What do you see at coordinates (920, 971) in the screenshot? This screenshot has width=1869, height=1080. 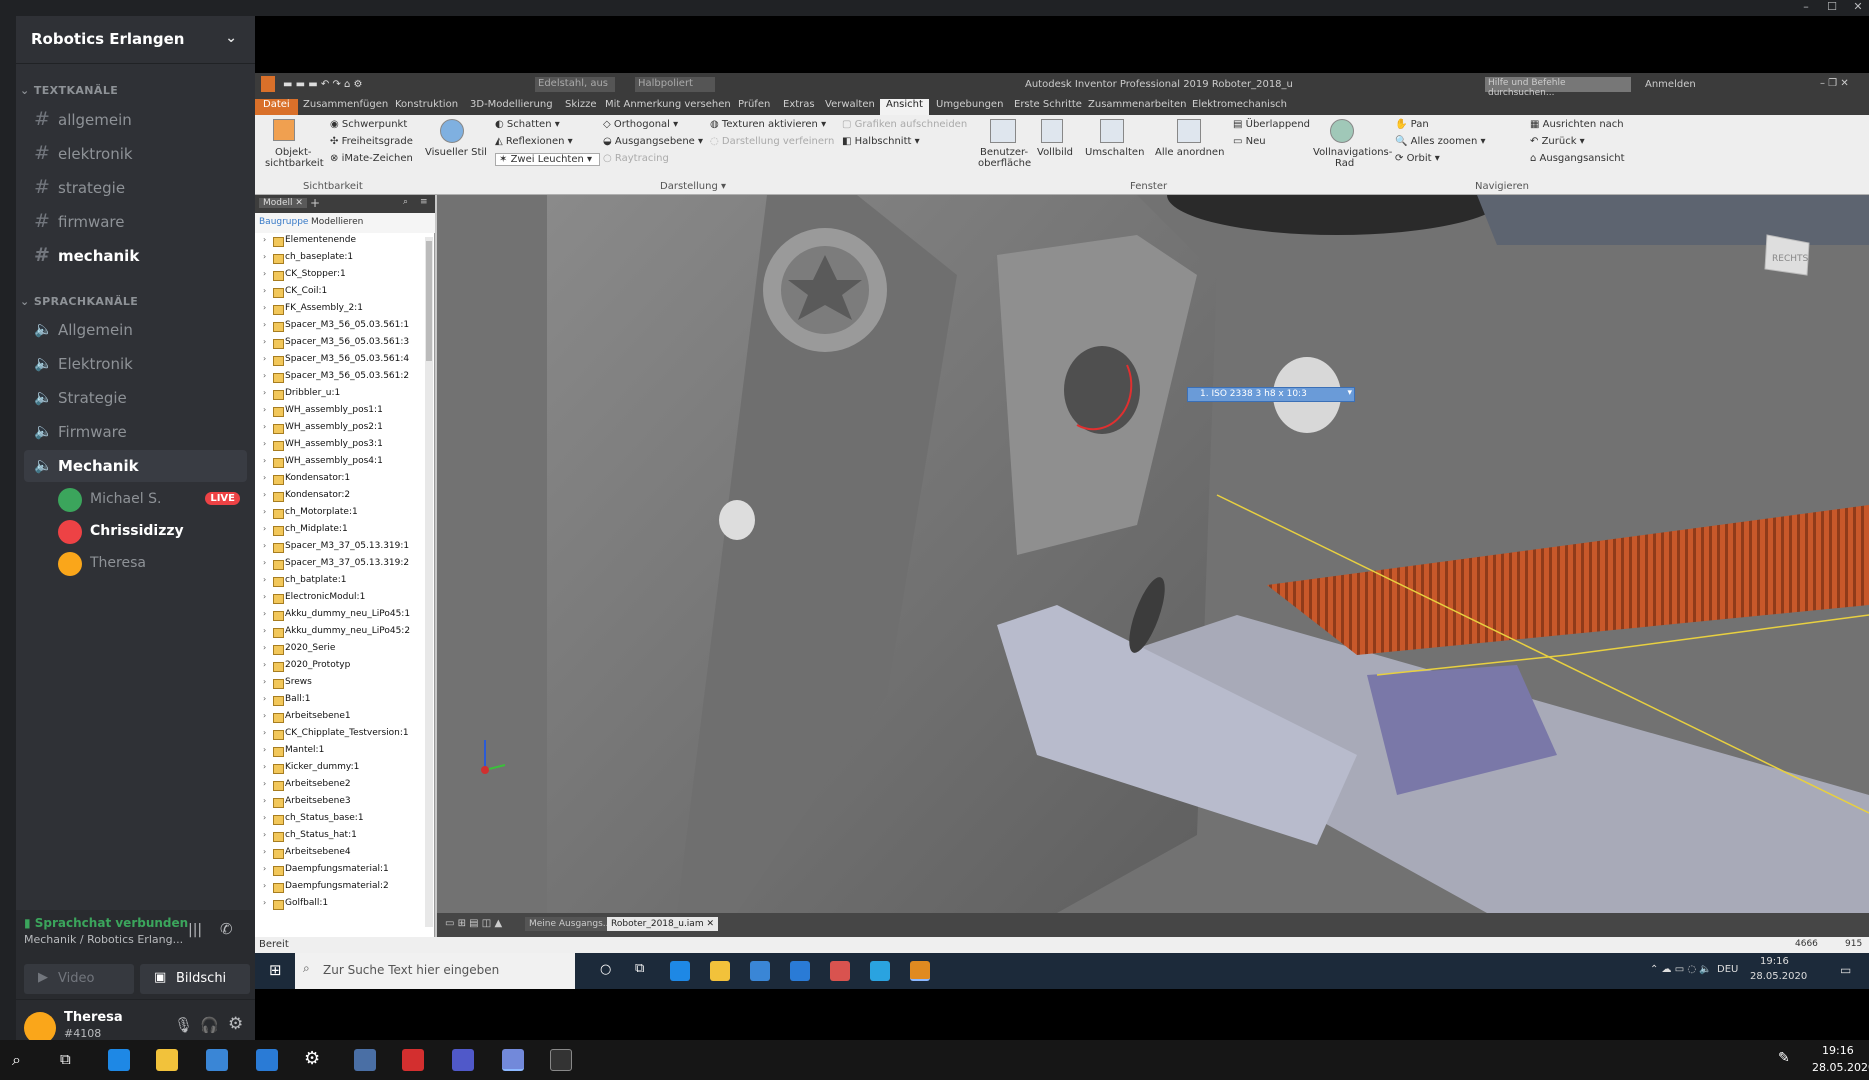 I see `inventor-taskbar-icon` at bounding box center [920, 971].